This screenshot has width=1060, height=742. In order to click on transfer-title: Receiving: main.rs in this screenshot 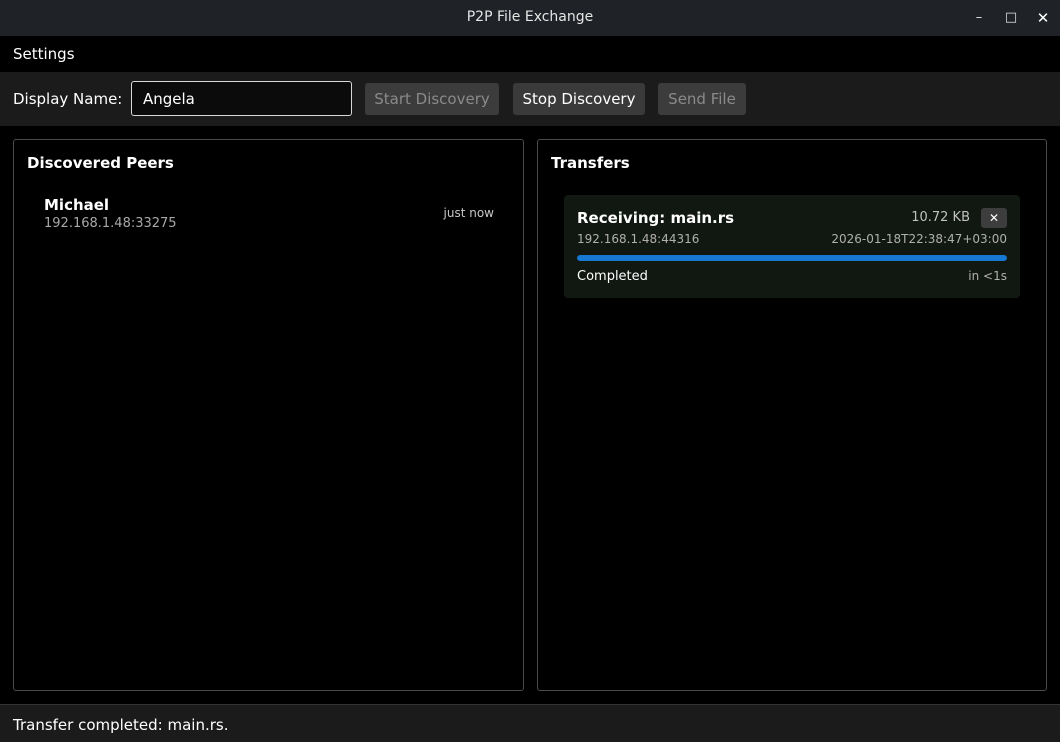, I will do `click(656, 218)`.